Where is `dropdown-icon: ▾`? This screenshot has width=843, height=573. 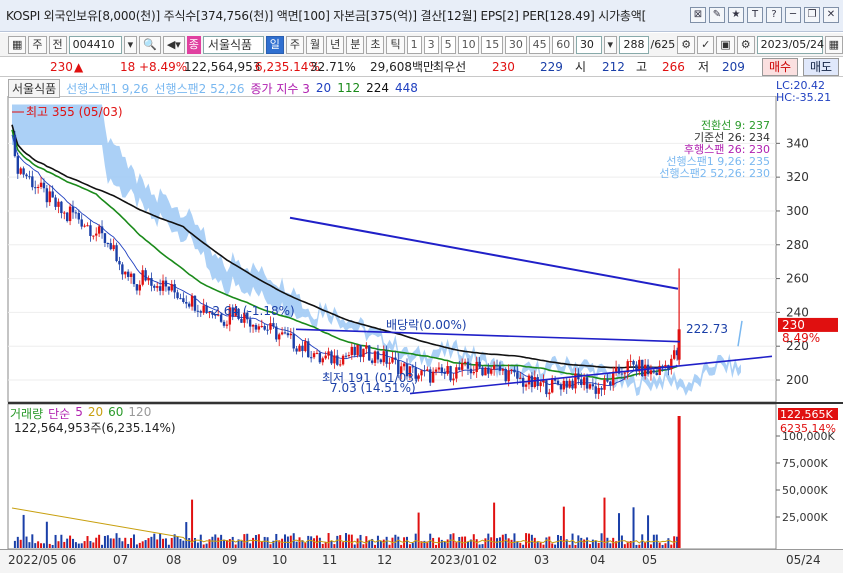 dropdown-icon: ▾ is located at coordinates (610, 44).